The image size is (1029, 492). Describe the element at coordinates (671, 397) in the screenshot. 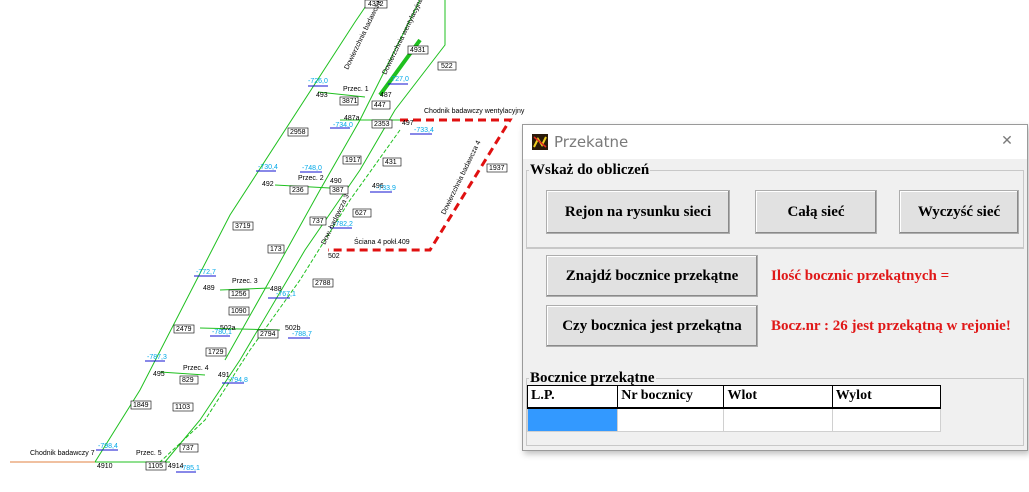

I see `column-header-branch-no: Nr bocznicy` at that location.